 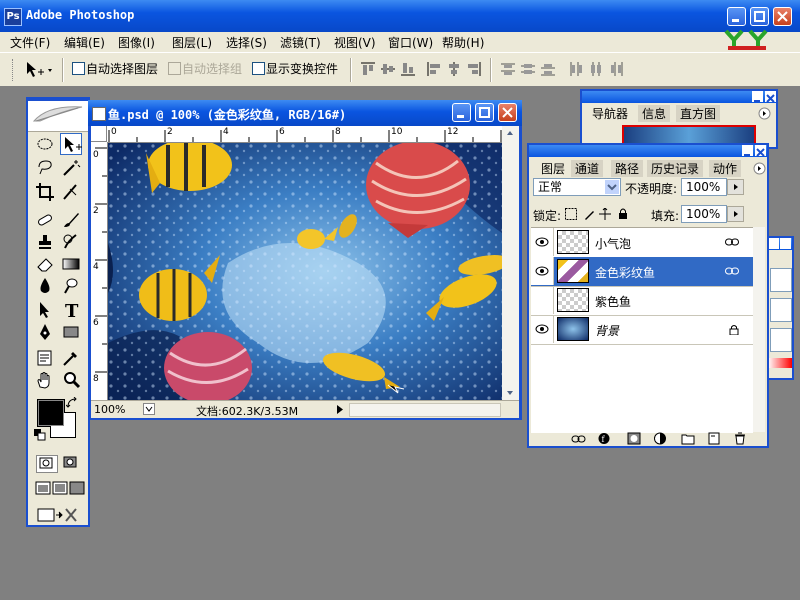 I want to click on close-button, so click(x=782, y=16).